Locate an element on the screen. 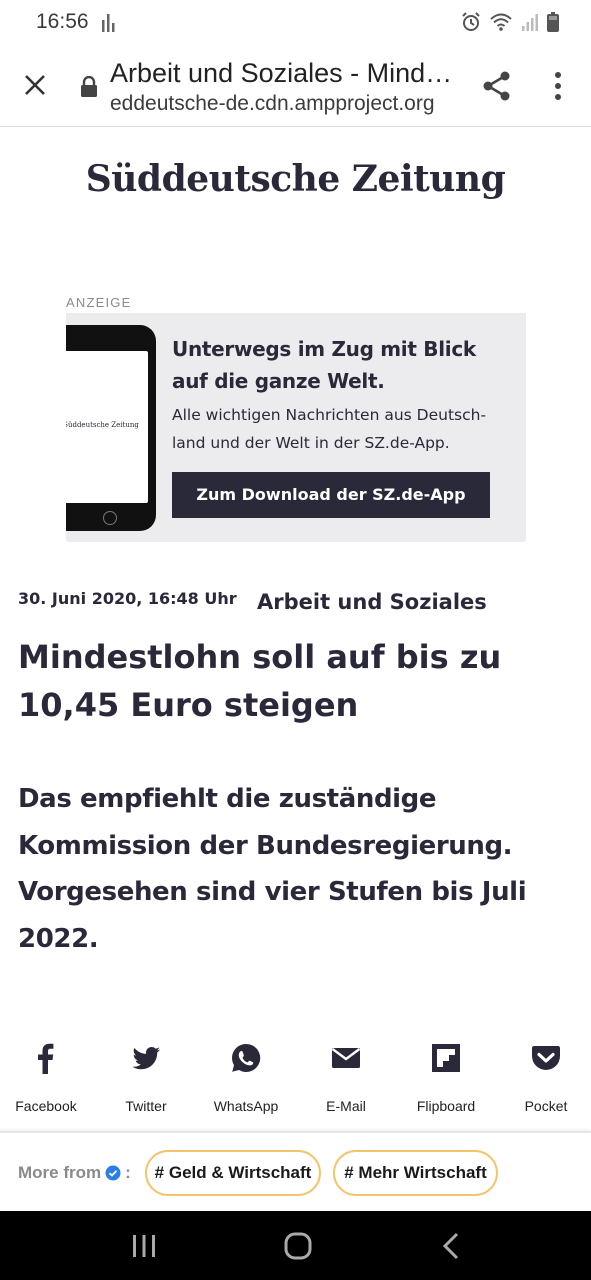 This screenshot has height=1280, width=591. recent-apps-icon is located at coordinates (144, 1246).